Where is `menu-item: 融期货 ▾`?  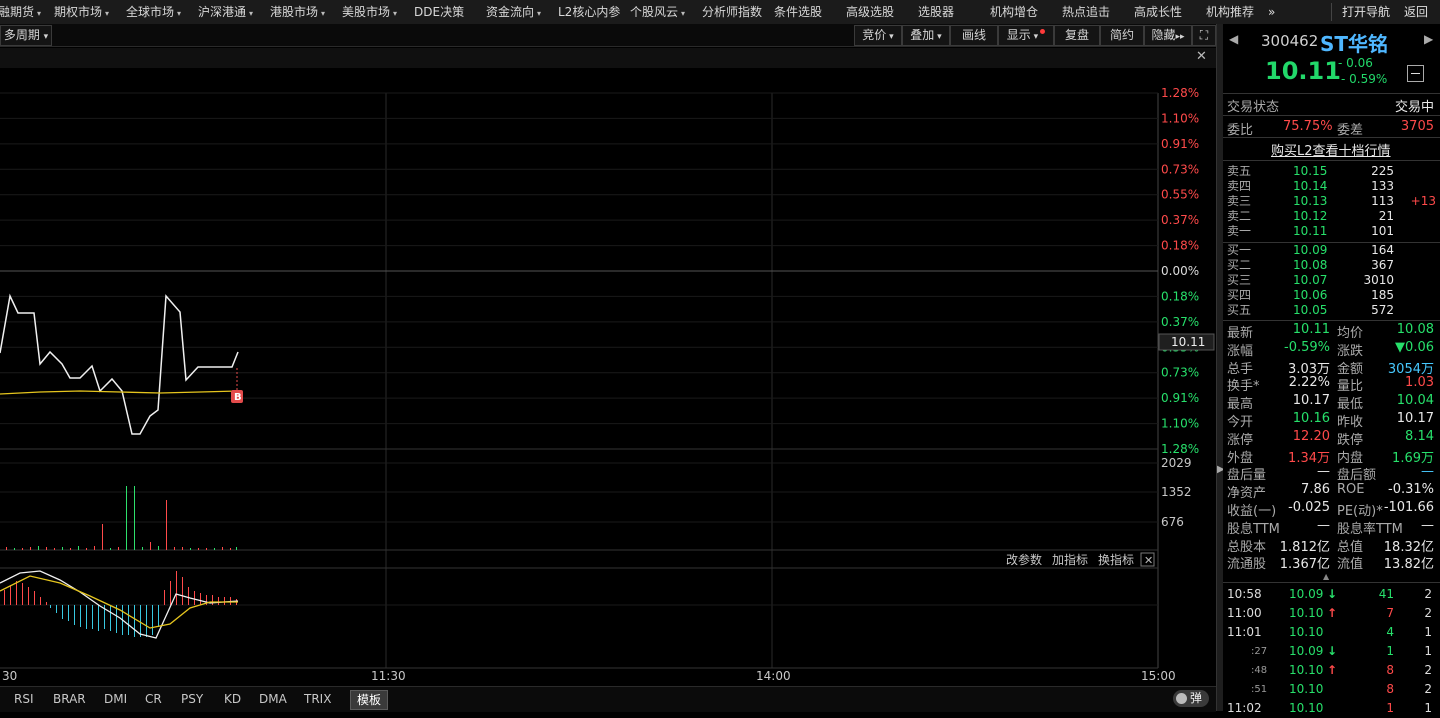
menu-item: 融期货 ▾ is located at coordinates (20, 12).